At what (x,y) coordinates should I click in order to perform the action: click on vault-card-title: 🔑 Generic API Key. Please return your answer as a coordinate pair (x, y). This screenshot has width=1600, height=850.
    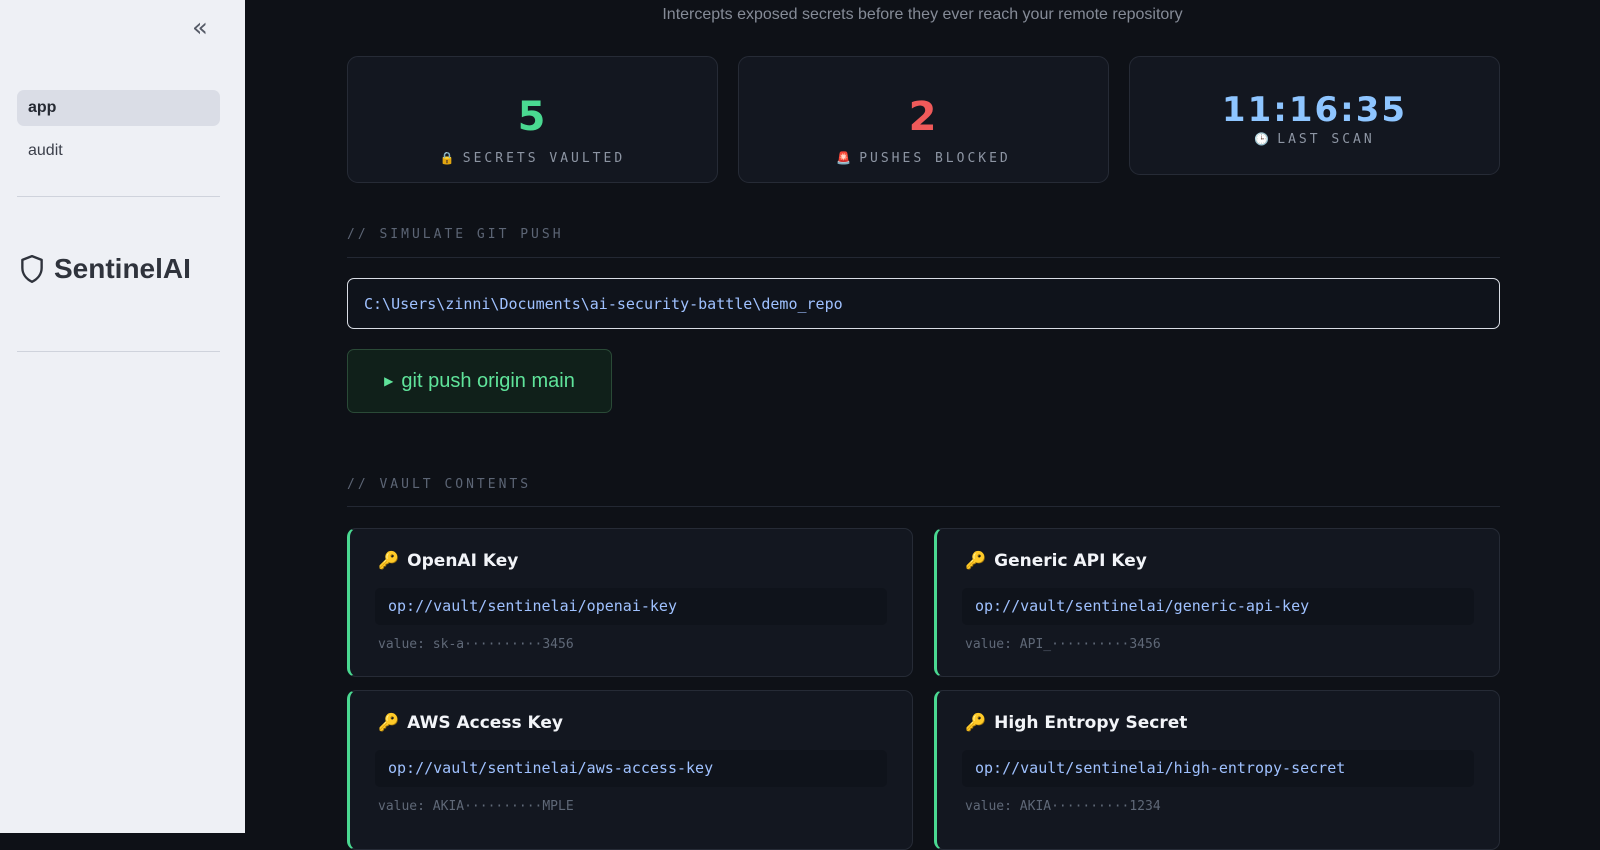
    Looking at the image, I should click on (1056, 561).